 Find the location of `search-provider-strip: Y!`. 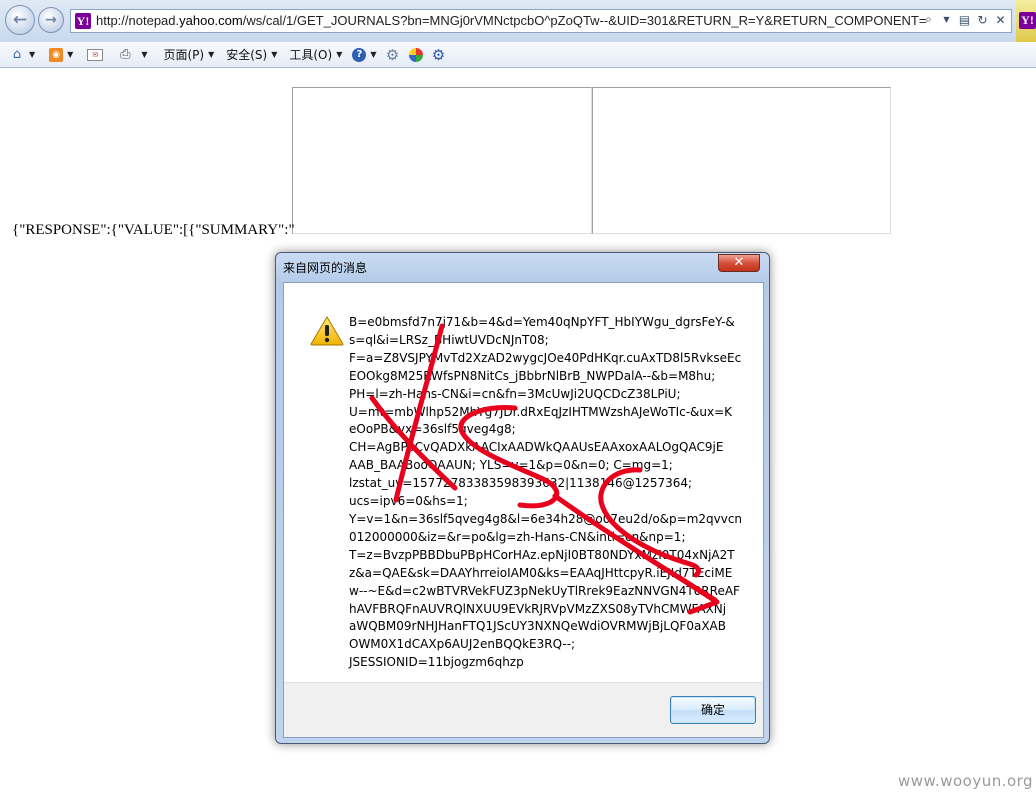

search-provider-strip: Y! is located at coordinates (1026, 21).